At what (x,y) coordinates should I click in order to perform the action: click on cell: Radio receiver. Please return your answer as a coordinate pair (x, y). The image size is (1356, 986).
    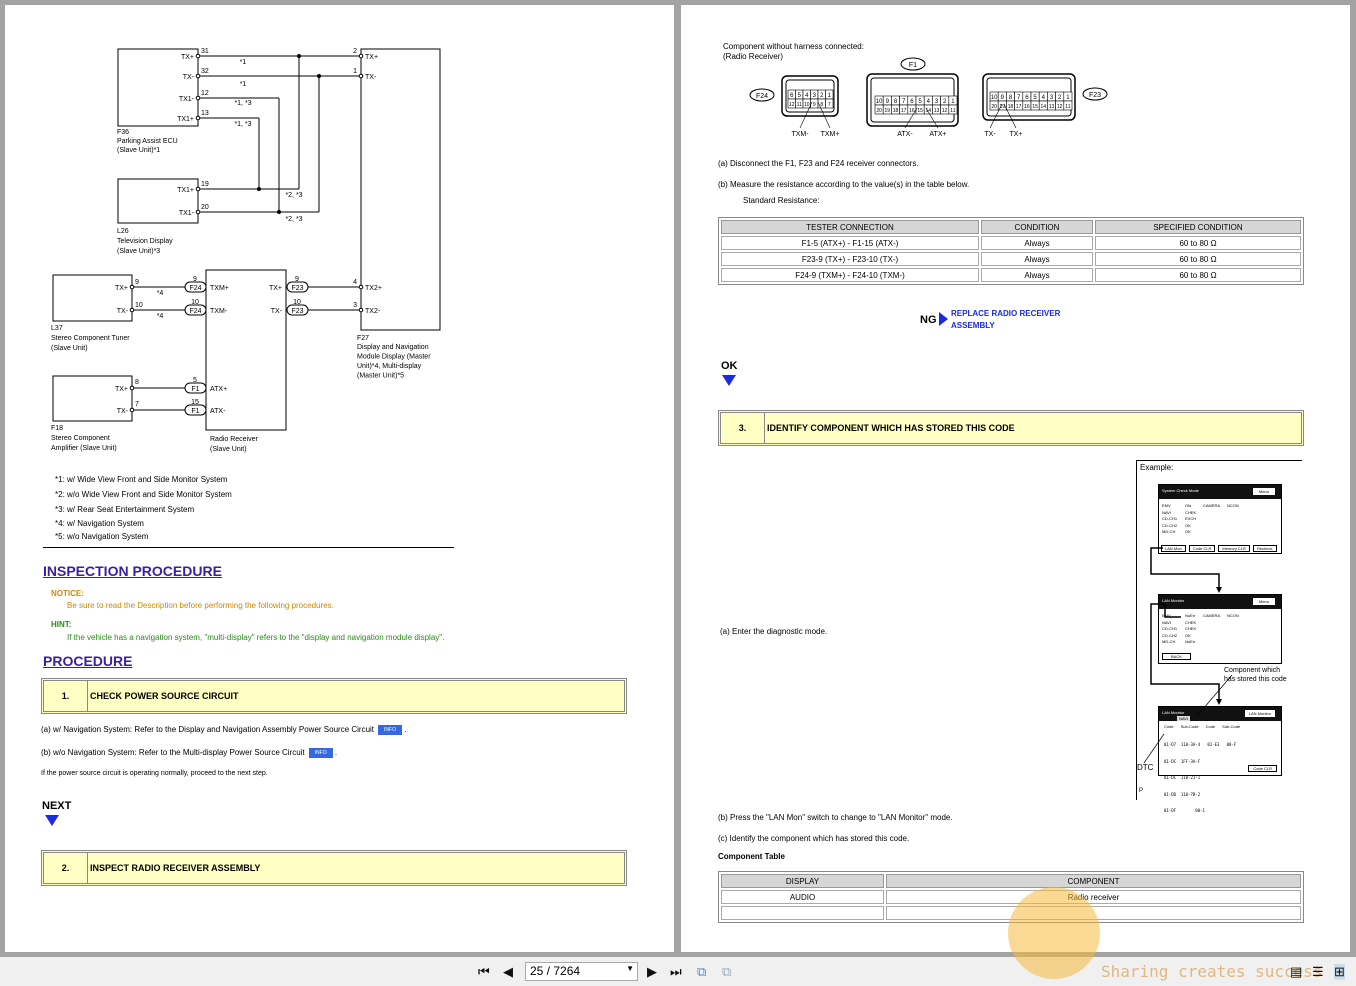
    Looking at the image, I should click on (1093, 897).